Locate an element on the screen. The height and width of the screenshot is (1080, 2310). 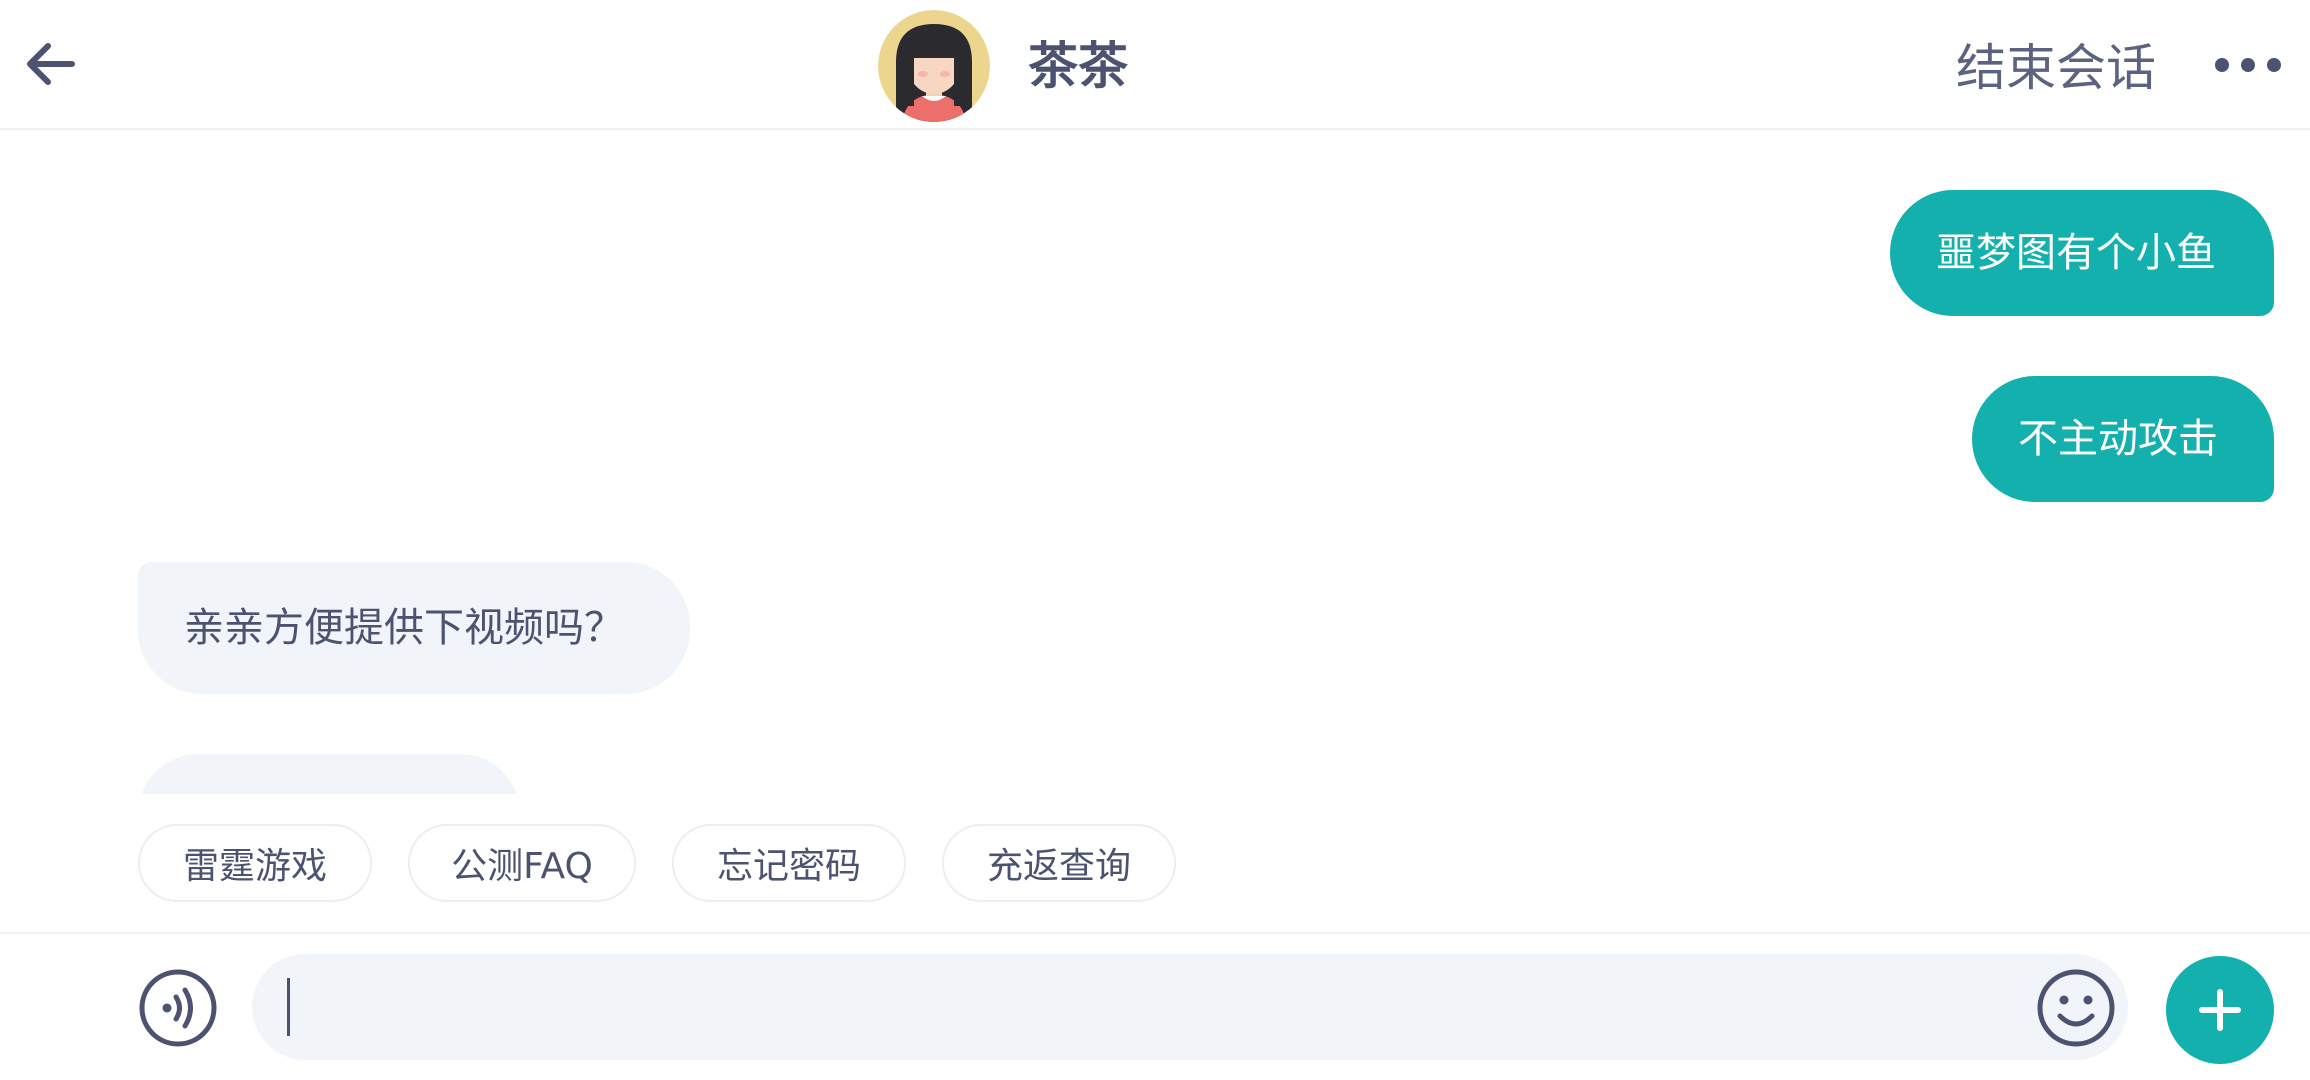
input-bar is located at coordinates (1155, 1006).